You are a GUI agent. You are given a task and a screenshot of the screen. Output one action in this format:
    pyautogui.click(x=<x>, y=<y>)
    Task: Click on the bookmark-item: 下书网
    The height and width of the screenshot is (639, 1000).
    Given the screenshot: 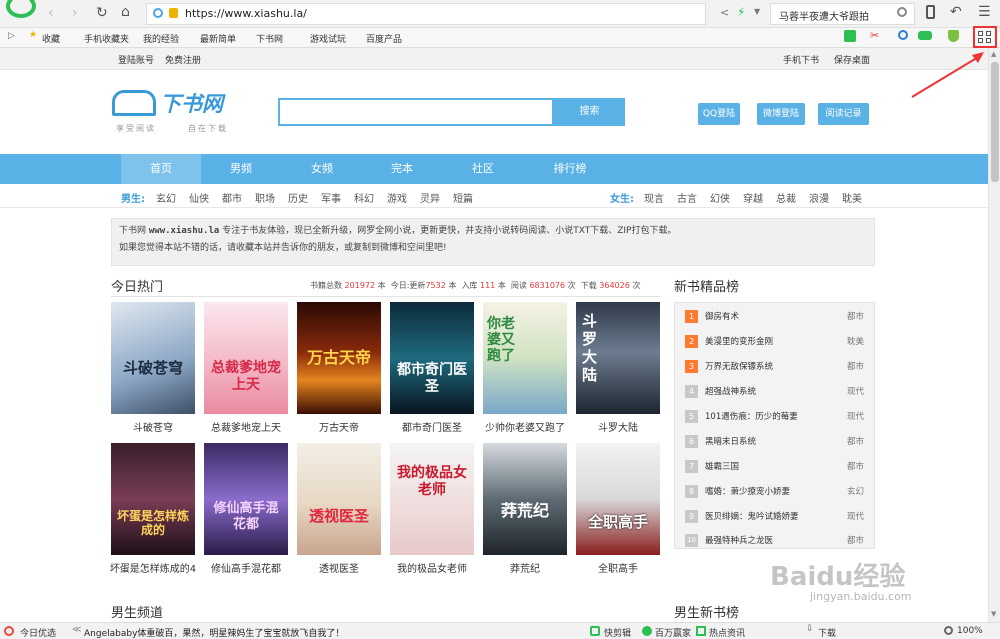 What is the action you would take?
    pyautogui.click(x=269, y=38)
    